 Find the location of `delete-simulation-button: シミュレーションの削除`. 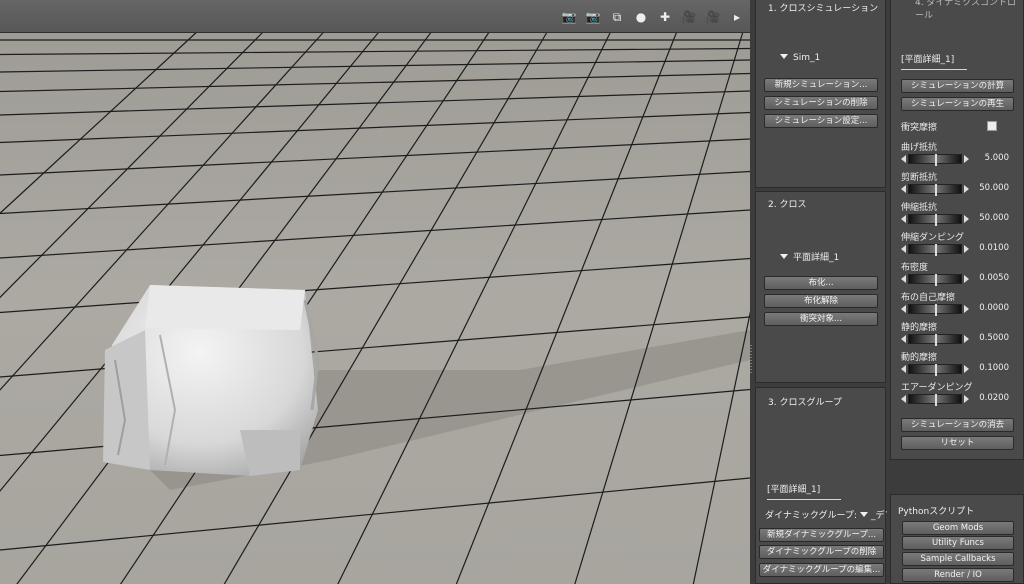

delete-simulation-button: シミュレーションの削除 is located at coordinates (821, 103).